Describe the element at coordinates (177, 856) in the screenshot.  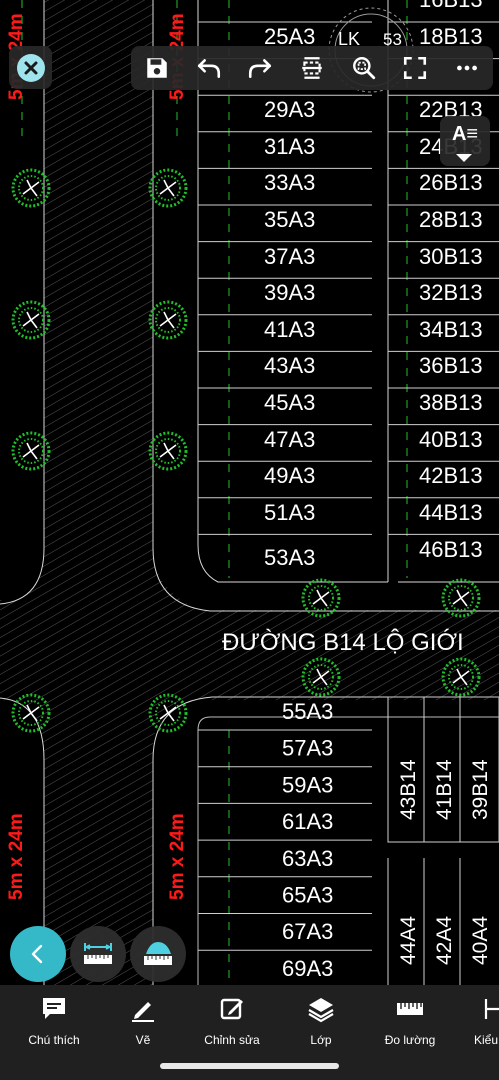
I see `dimension-label-bottom-right: 5m x 24m` at that location.